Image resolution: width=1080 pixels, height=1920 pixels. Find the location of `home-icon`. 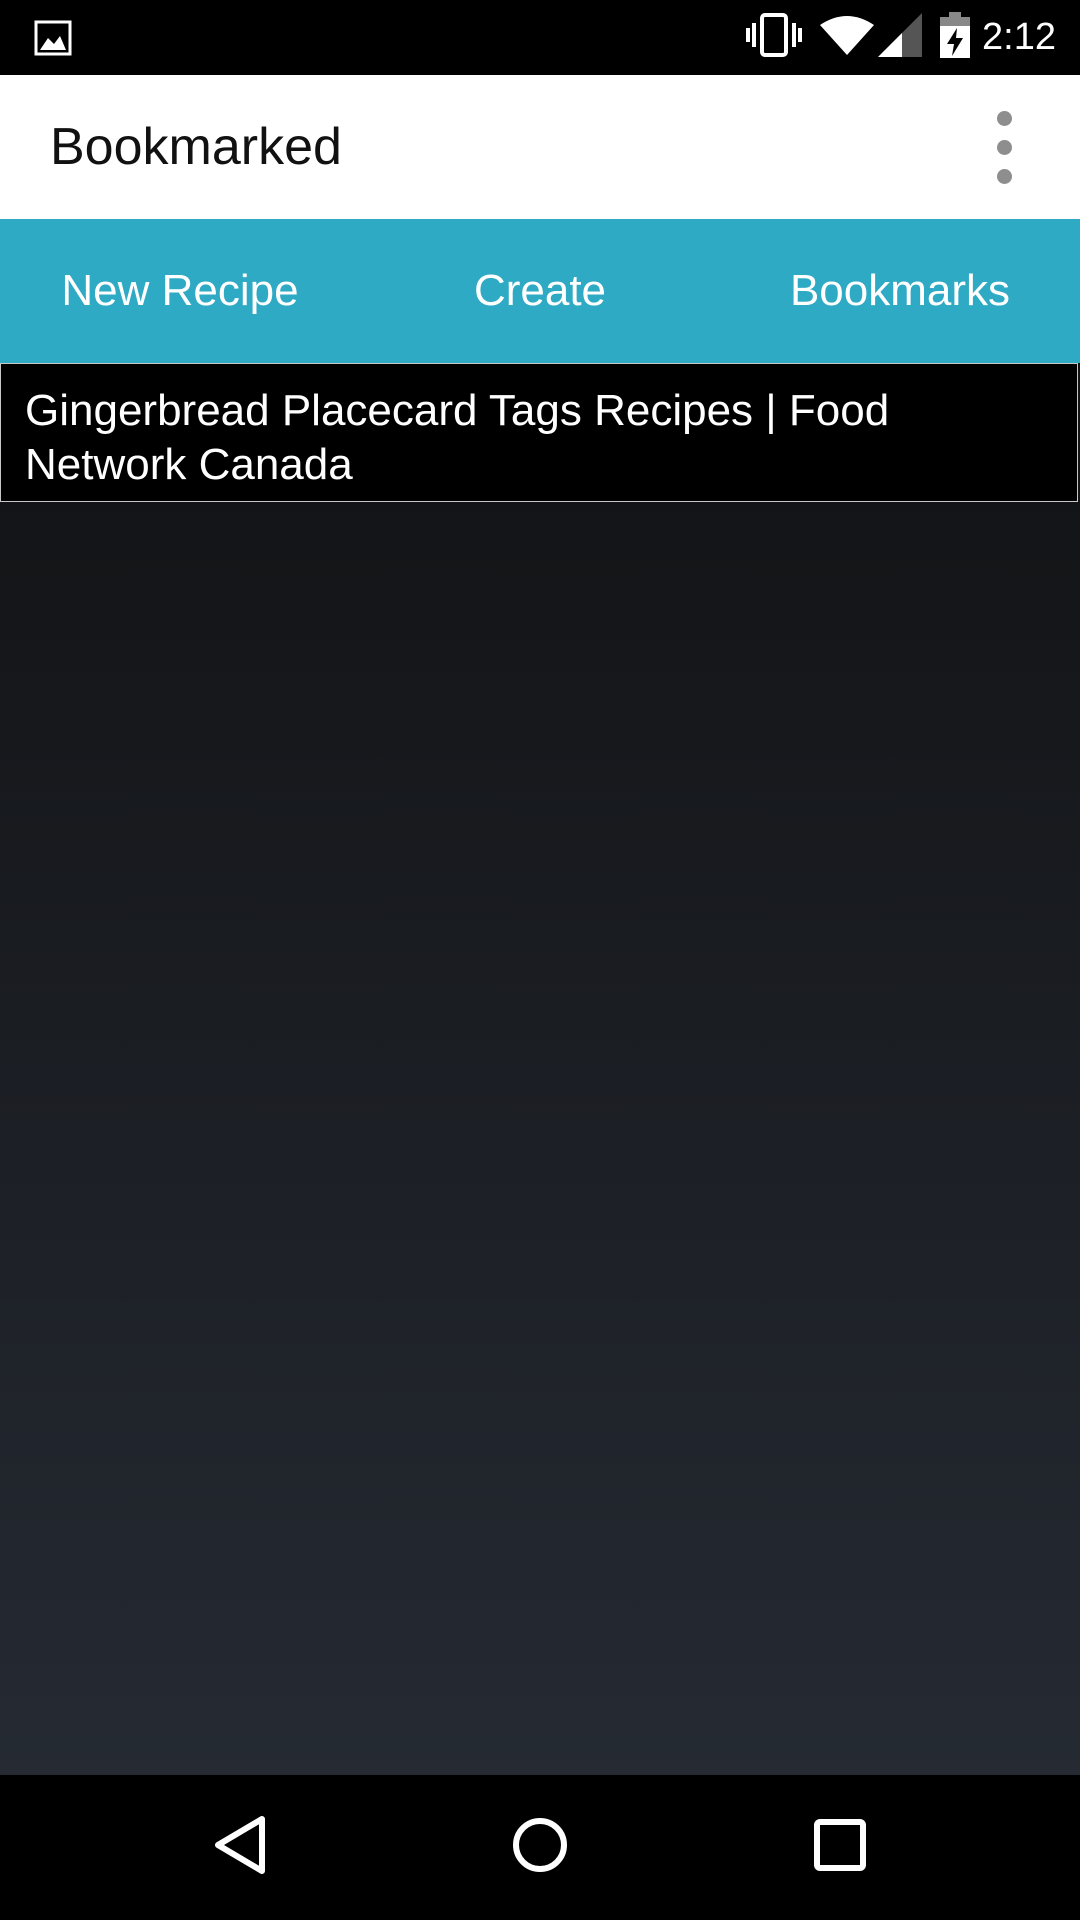

home-icon is located at coordinates (540, 1847).